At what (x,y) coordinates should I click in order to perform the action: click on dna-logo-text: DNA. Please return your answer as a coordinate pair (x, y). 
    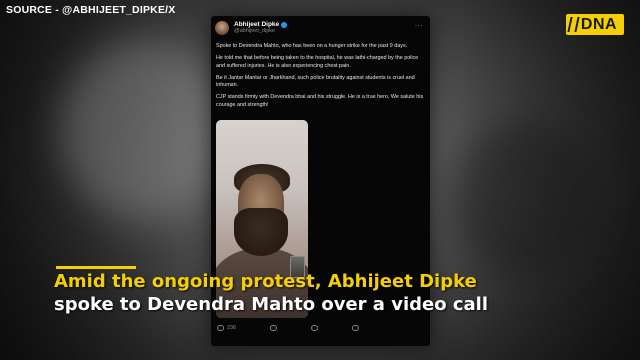
    Looking at the image, I should click on (599, 24).